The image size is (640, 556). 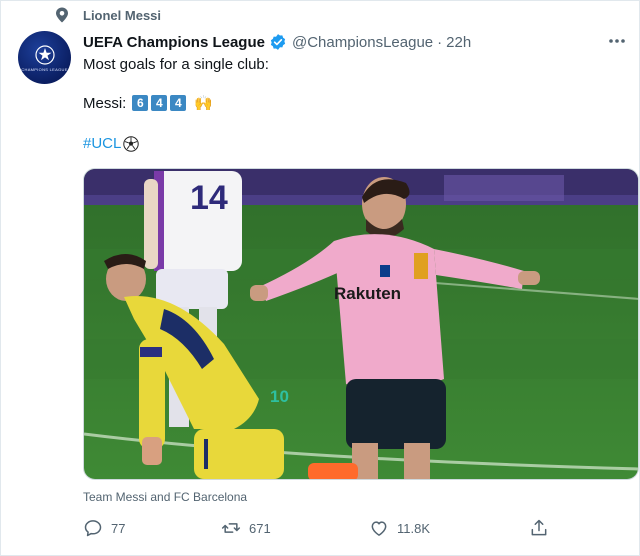 What do you see at coordinates (504, 188) in the screenshot?
I see `stands-detail` at bounding box center [504, 188].